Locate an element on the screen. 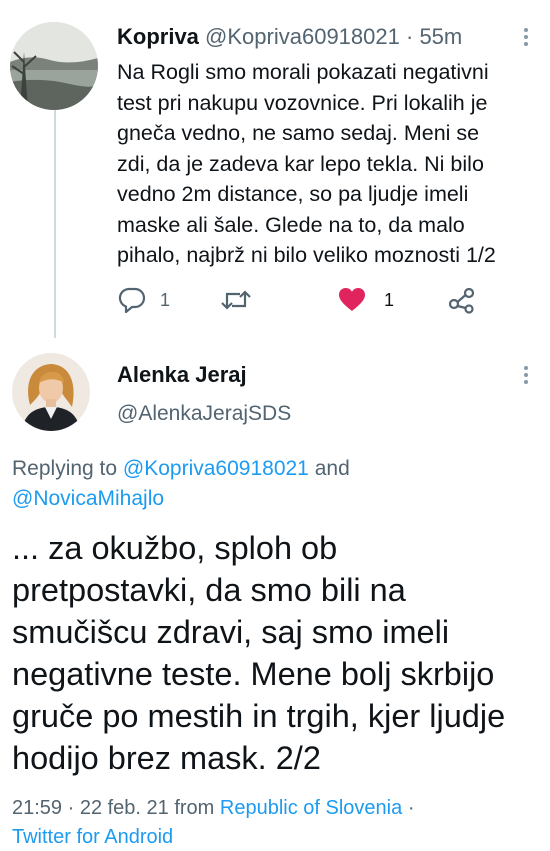  mention-link: @NovicaMihajlo is located at coordinates (88, 498).